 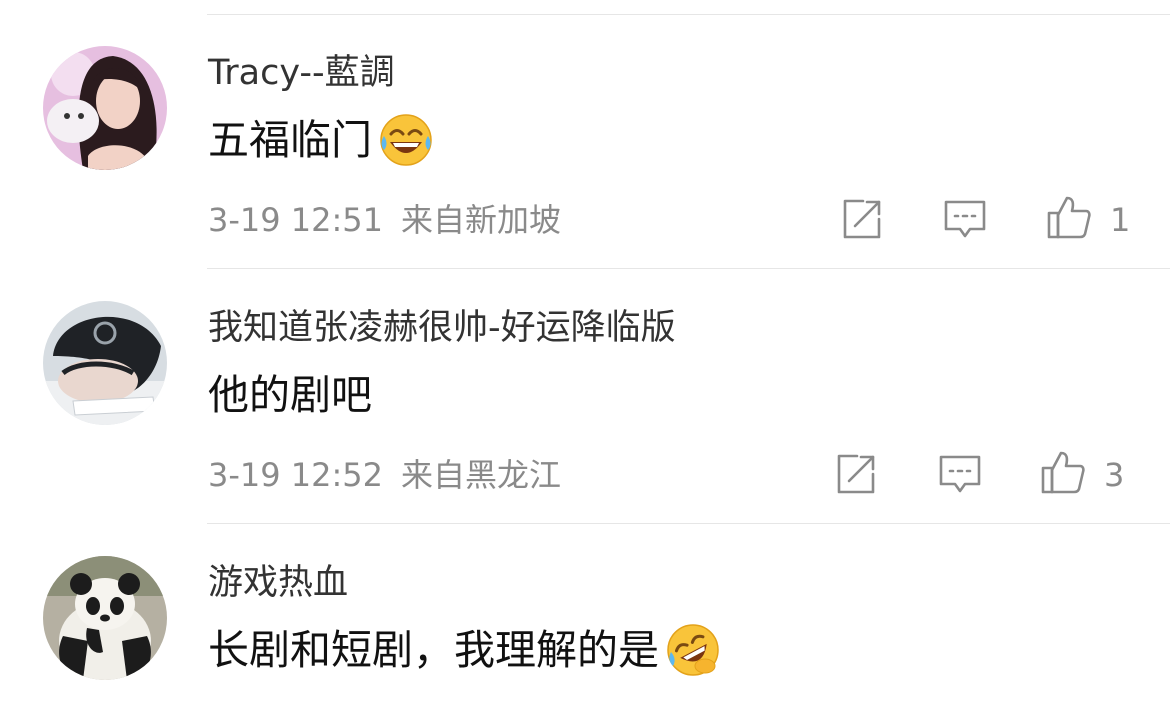 What do you see at coordinates (1120, 220) in the screenshot?
I see `like-count: 1` at bounding box center [1120, 220].